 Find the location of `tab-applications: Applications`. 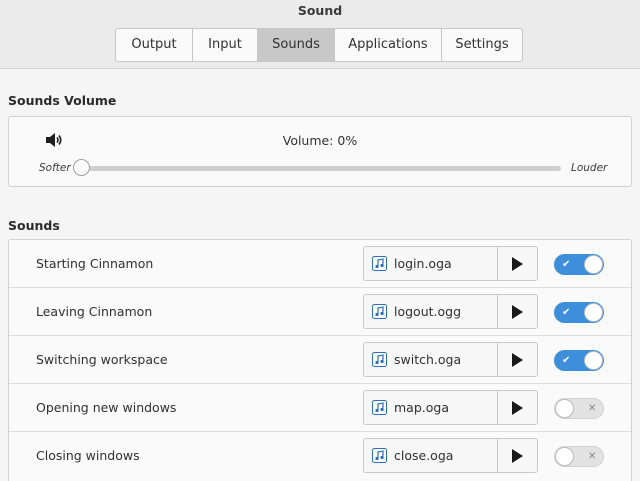

tab-applications: Applications is located at coordinates (388, 45).